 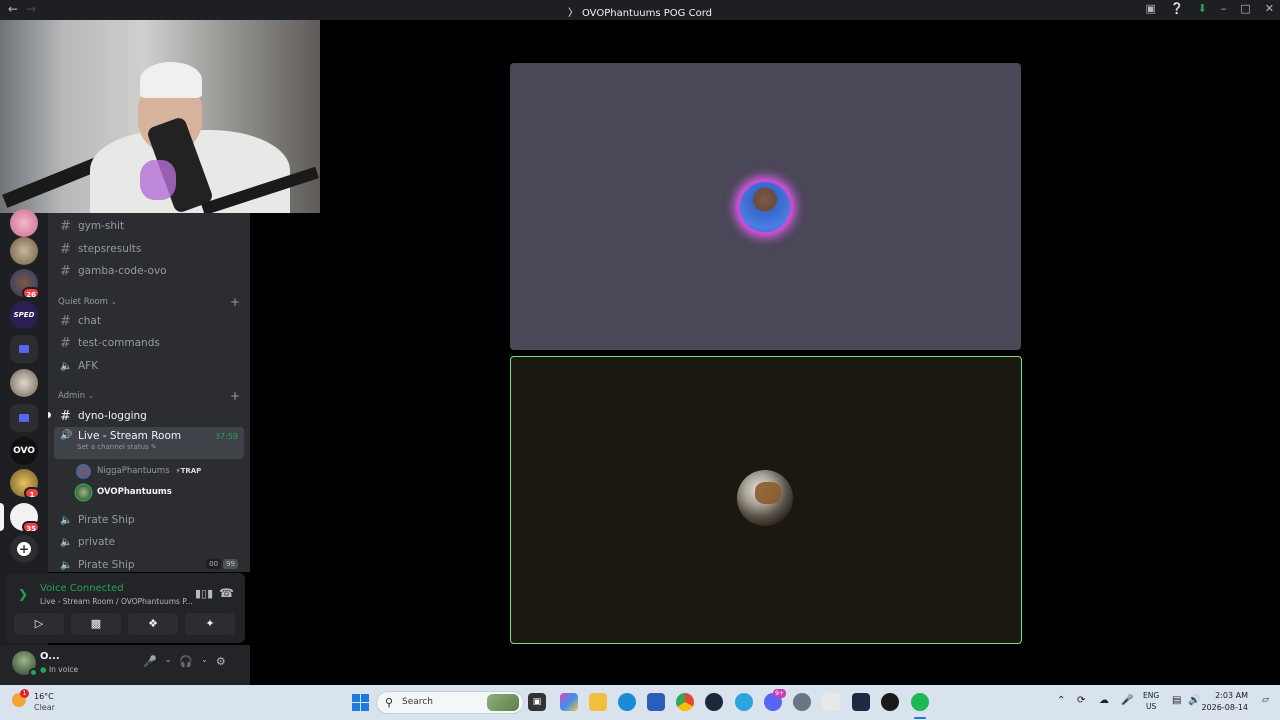 I want to click on cloud-off-icon: ☁, so click(x=1104, y=700).